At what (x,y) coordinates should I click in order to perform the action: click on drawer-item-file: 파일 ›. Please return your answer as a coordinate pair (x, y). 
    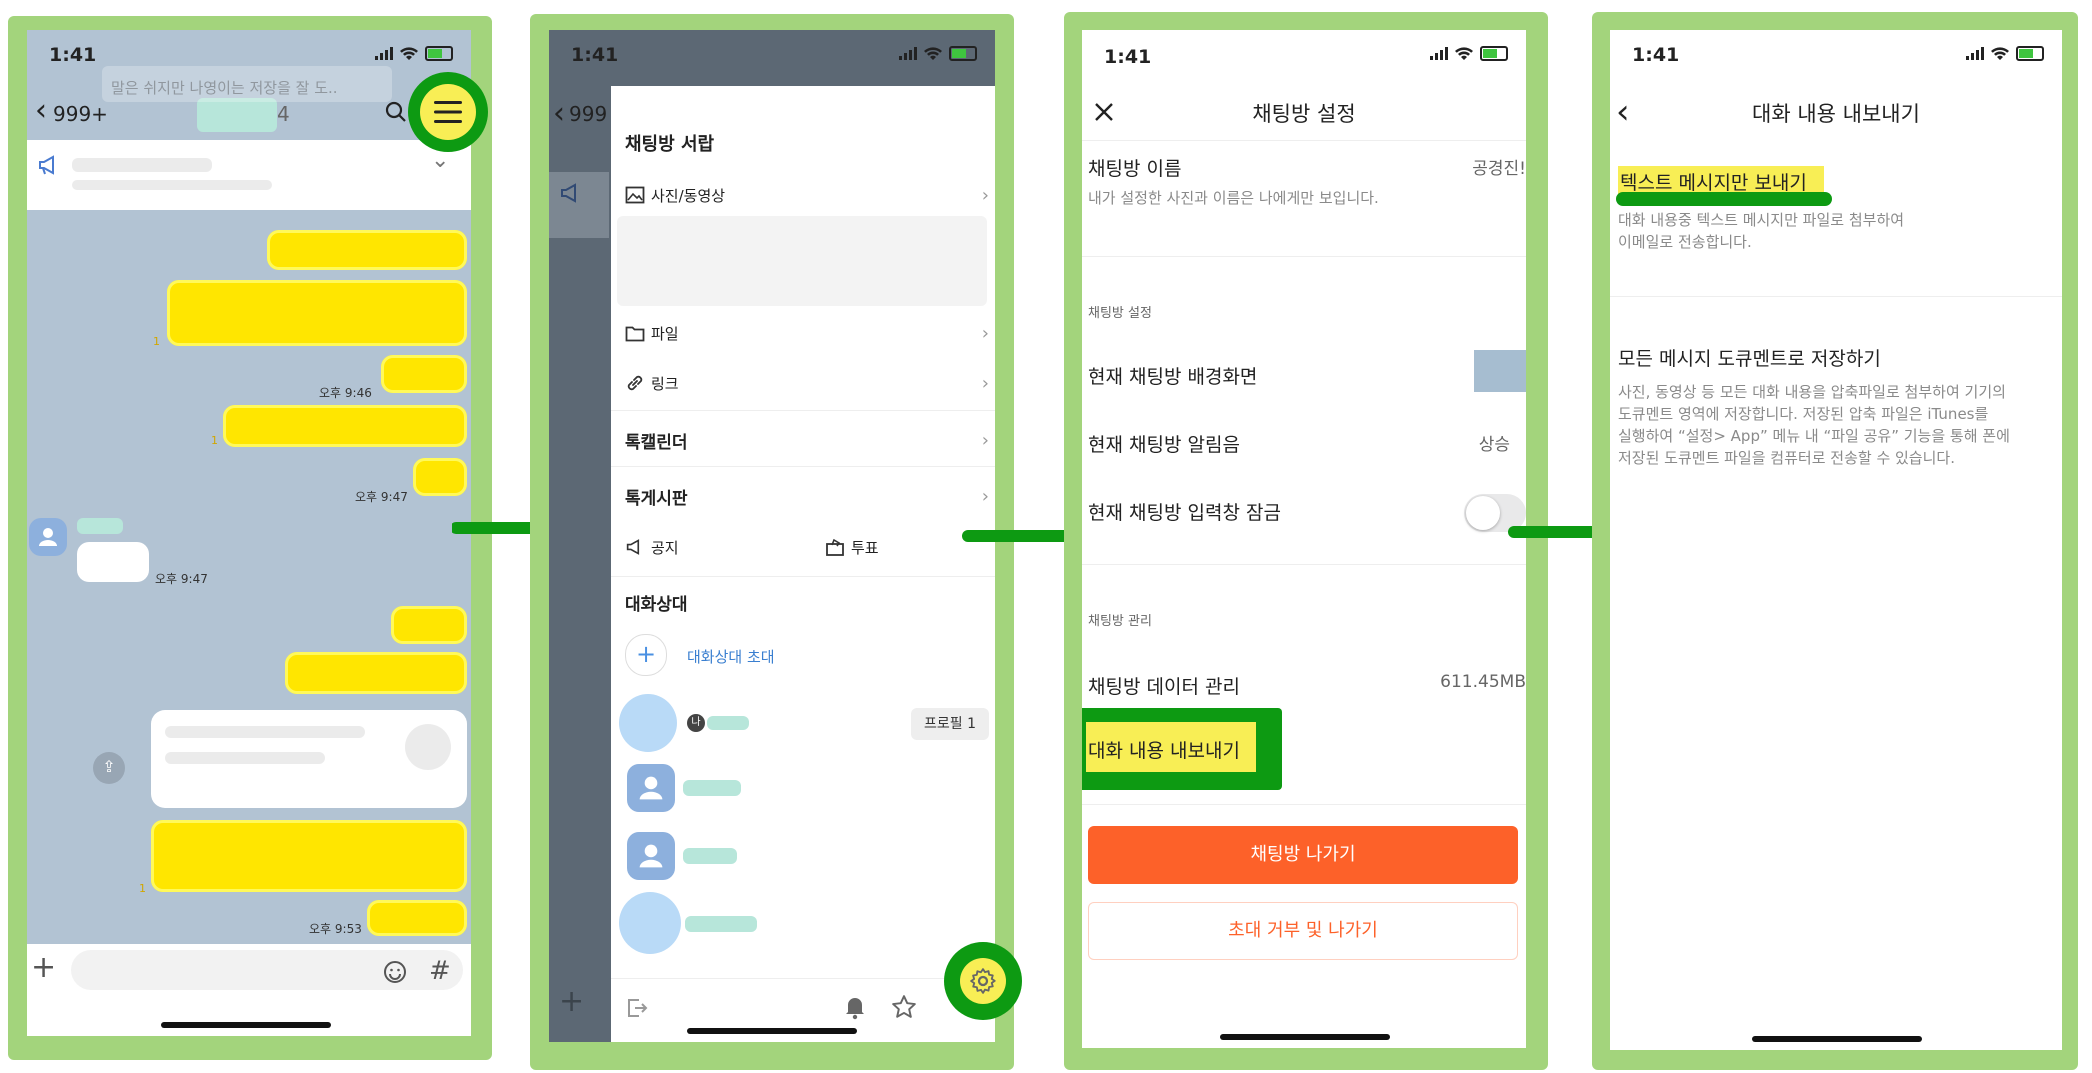
    Looking at the image, I should click on (803, 333).